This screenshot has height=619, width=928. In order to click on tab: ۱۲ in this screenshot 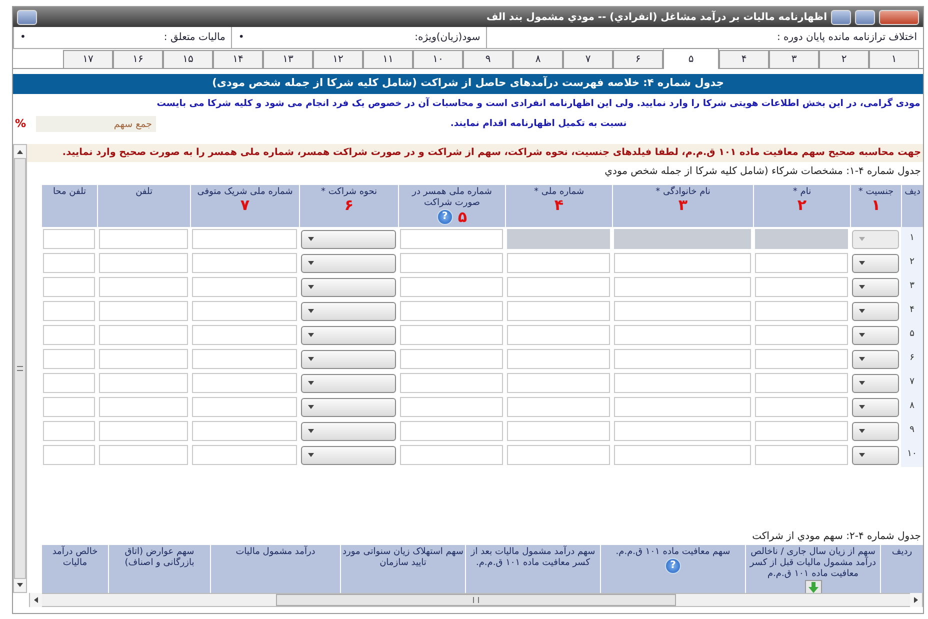, I will do `click(338, 59)`.